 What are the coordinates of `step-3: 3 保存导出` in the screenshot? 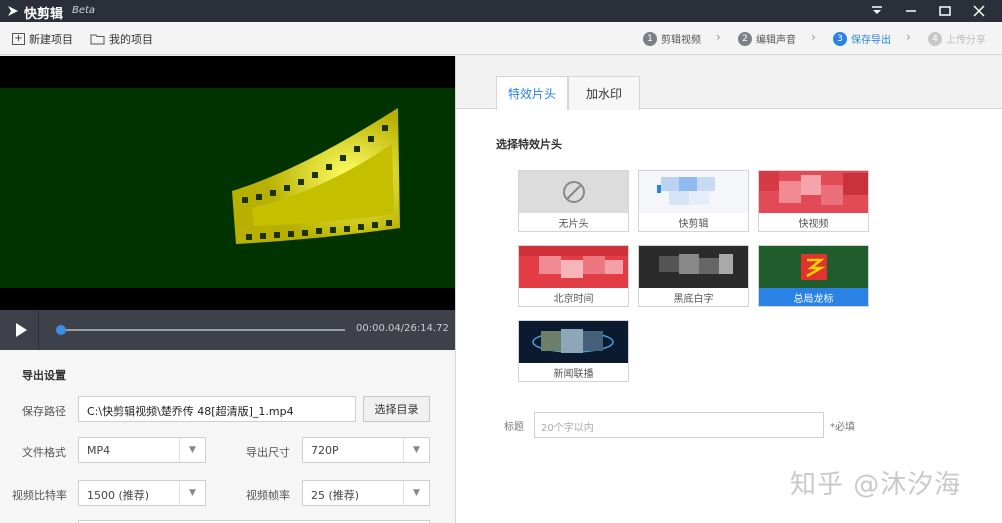 It's located at (862, 38).